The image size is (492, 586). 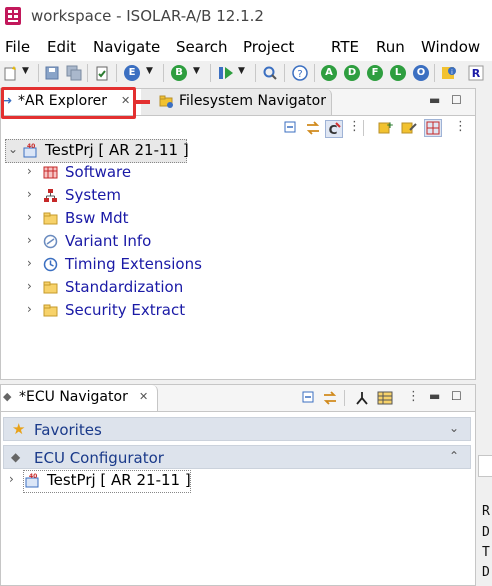 I want to click on tab-ecu-navigator: ◆ *ECU Navigator ✕, so click(x=79, y=398).